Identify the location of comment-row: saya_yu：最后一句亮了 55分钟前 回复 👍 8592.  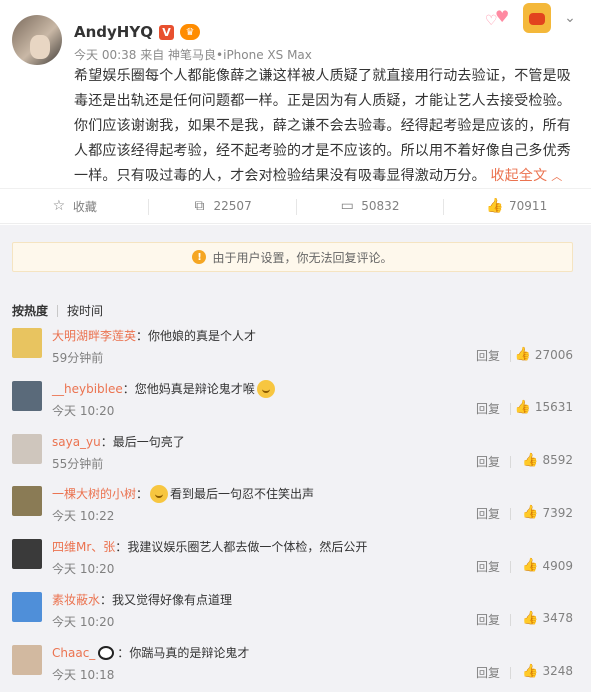
(295, 453).